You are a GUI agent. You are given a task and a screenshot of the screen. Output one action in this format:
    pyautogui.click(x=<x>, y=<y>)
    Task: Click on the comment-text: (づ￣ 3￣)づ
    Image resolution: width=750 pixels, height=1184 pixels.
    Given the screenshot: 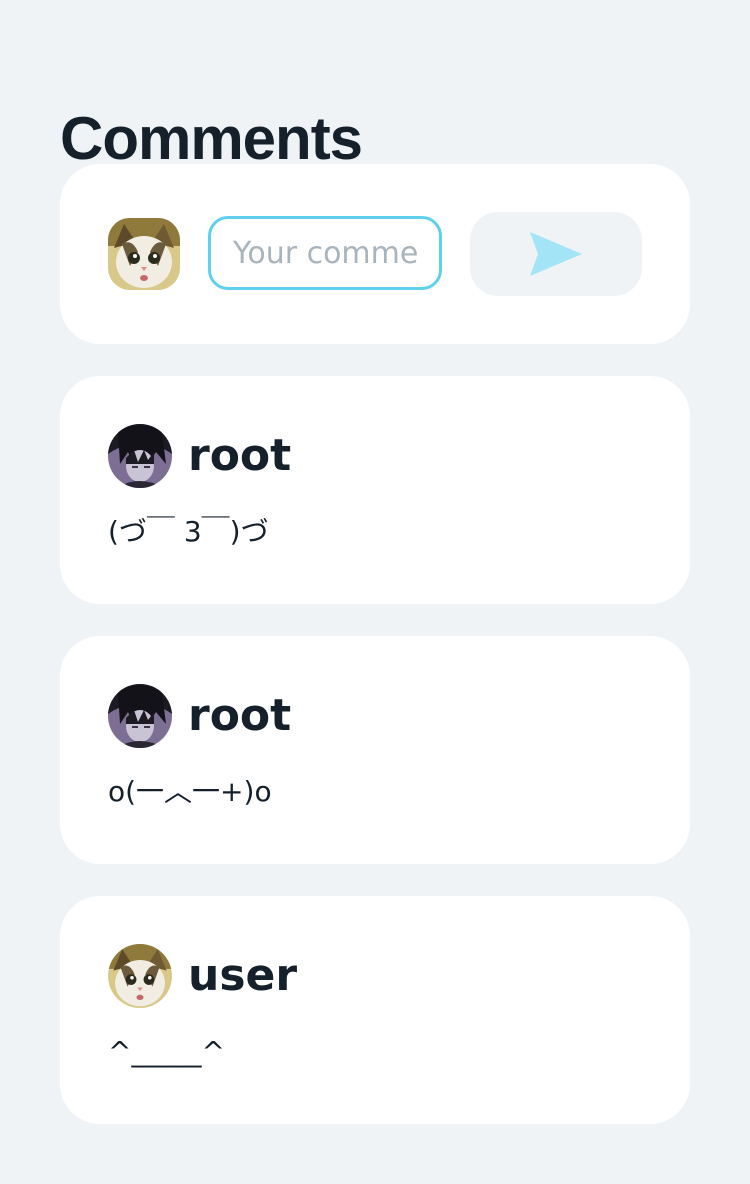 What is the action you would take?
    pyautogui.click(x=188, y=531)
    